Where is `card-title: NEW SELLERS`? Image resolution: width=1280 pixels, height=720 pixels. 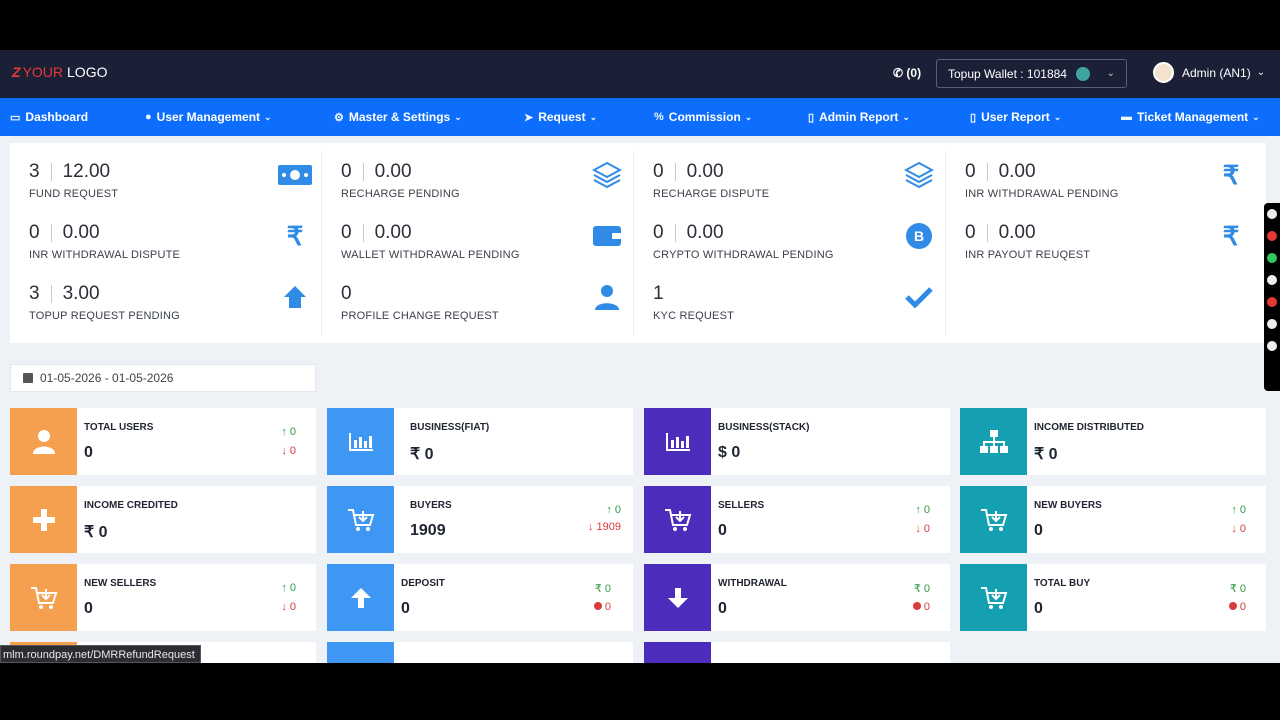
card-title: NEW SELLERS is located at coordinates (120, 583).